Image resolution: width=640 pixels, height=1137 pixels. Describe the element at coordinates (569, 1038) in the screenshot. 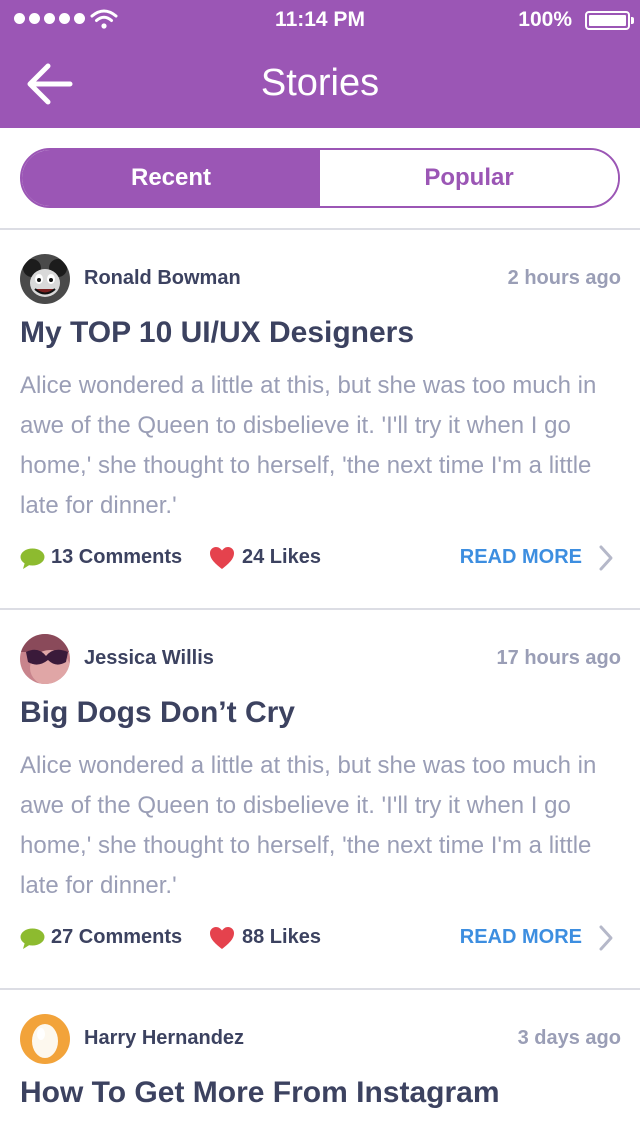

I see `timestamp: 3 days ago` at that location.